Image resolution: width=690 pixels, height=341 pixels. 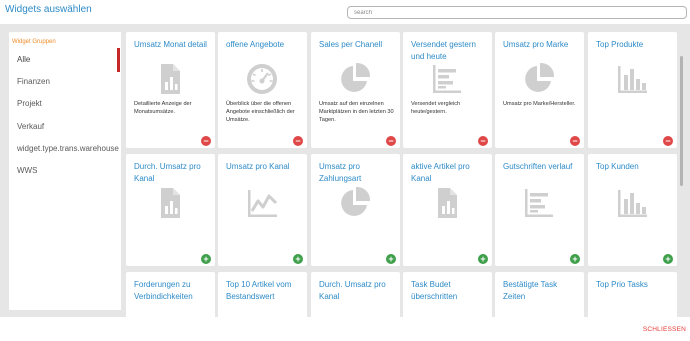 What do you see at coordinates (262, 203) in the screenshot?
I see `line-chart-icon` at bounding box center [262, 203].